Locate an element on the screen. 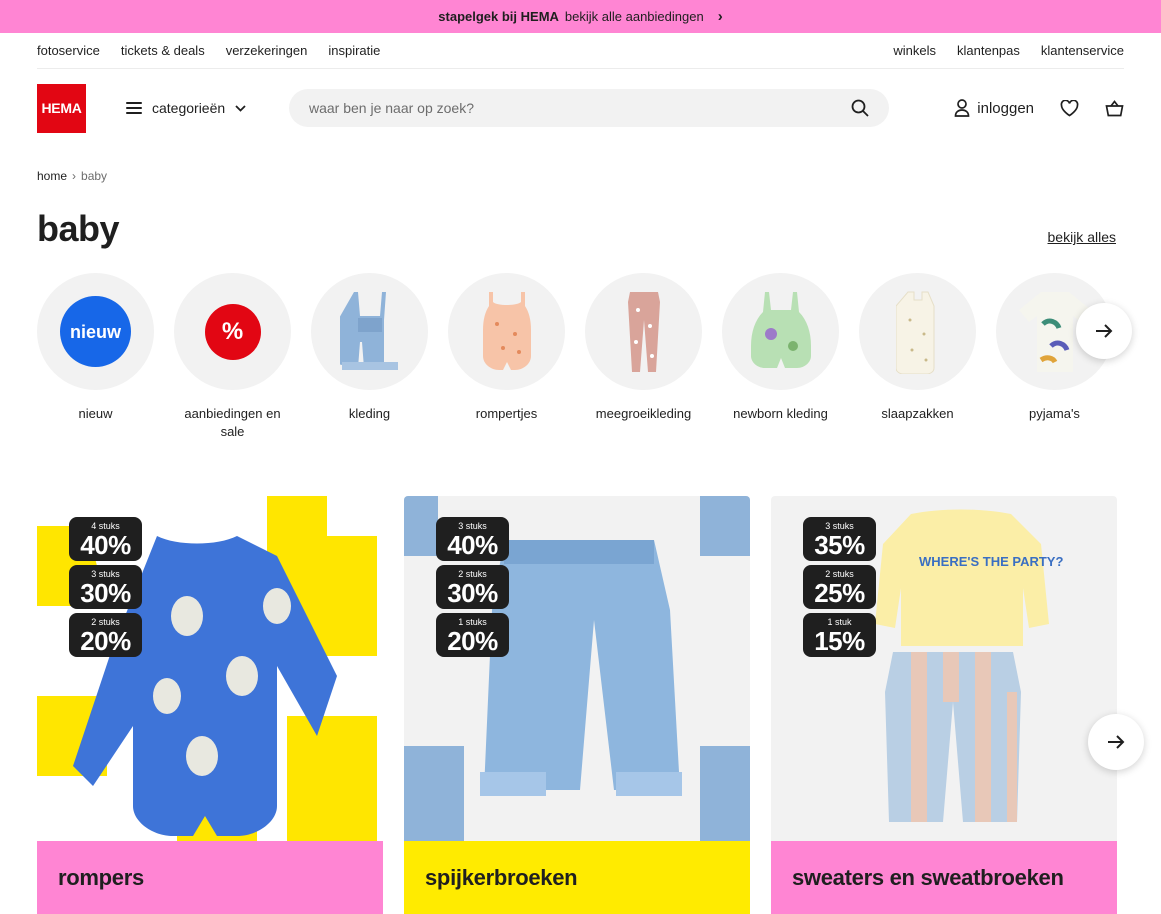  sleeping-bag-image is located at coordinates (914, 332).